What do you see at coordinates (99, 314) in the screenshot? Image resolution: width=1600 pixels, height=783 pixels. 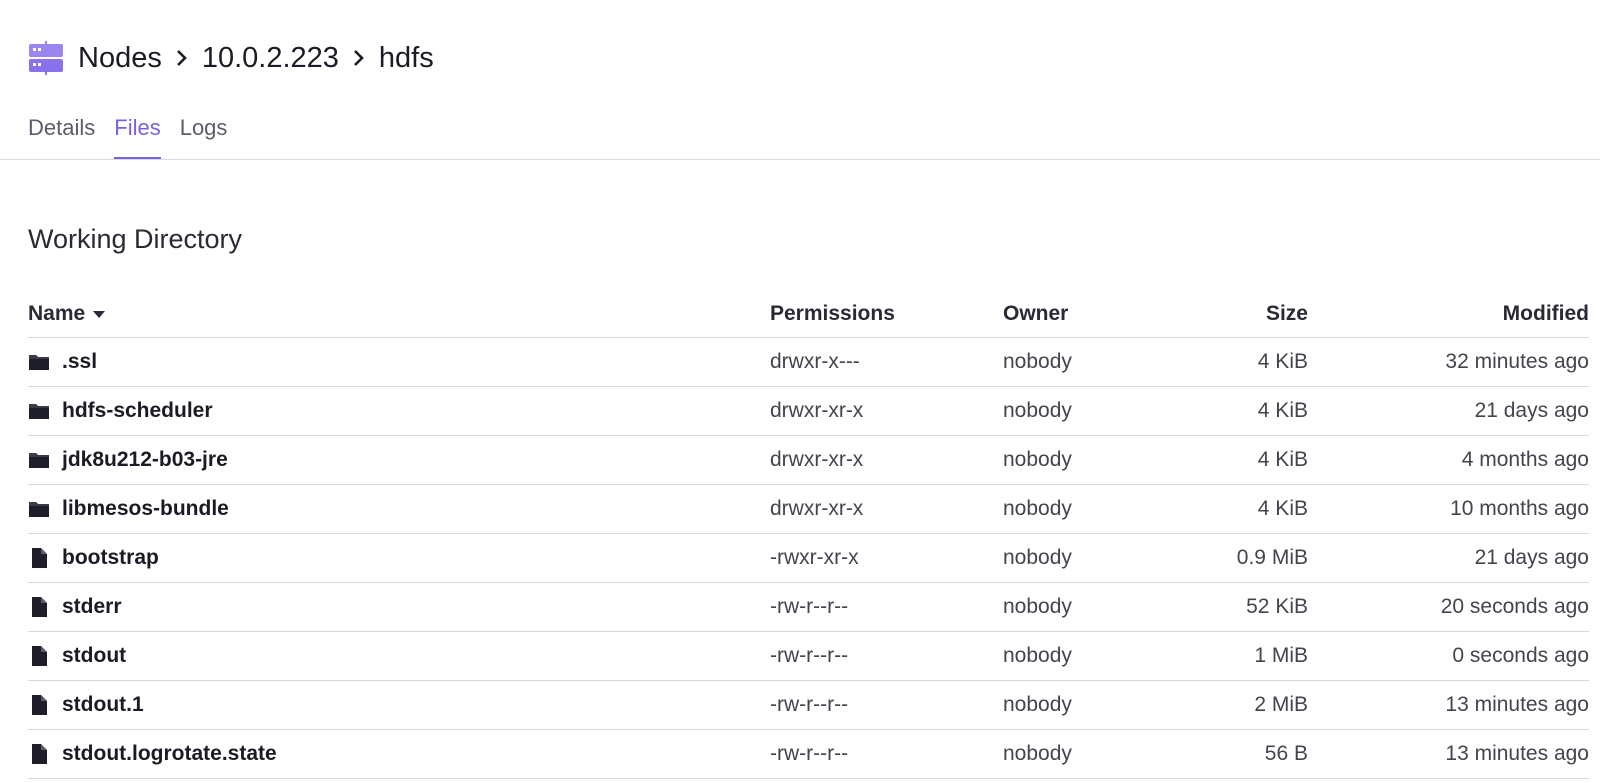 I see `sort-caret-down-icon` at bounding box center [99, 314].